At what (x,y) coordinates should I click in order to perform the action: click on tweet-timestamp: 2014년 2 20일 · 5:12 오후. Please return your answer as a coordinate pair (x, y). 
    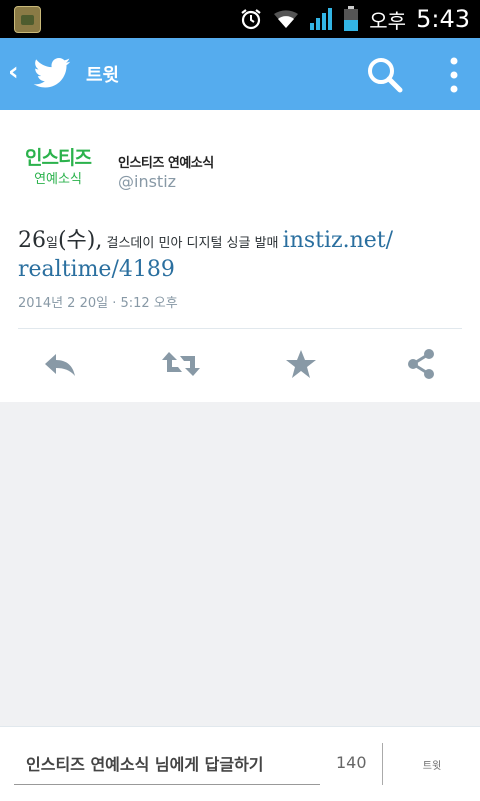
    Looking at the image, I should click on (98, 303).